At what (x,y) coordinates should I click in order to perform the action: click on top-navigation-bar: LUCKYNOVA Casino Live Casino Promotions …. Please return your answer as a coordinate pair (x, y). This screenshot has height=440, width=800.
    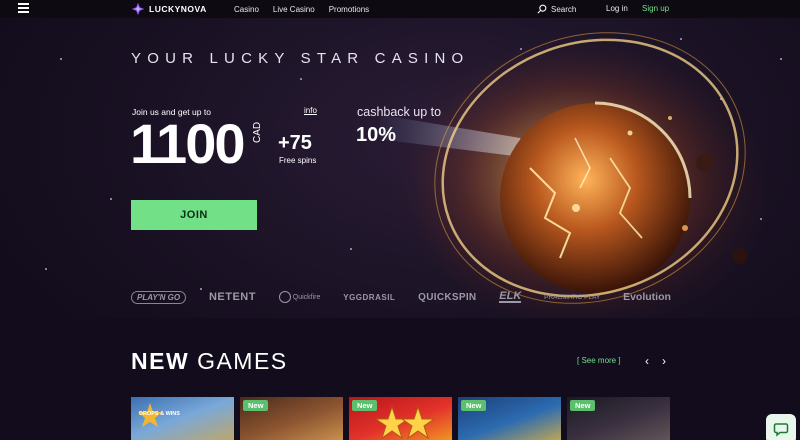
    Looking at the image, I should click on (400, 9).